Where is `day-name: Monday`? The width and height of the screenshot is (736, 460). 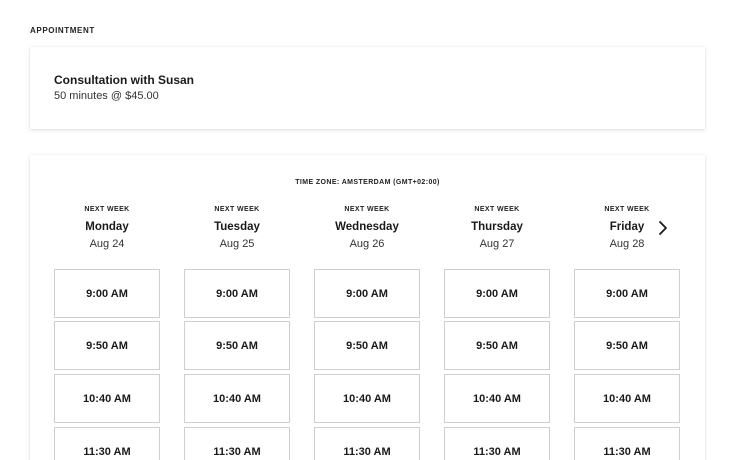
day-name: Monday is located at coordinates (107, 227).